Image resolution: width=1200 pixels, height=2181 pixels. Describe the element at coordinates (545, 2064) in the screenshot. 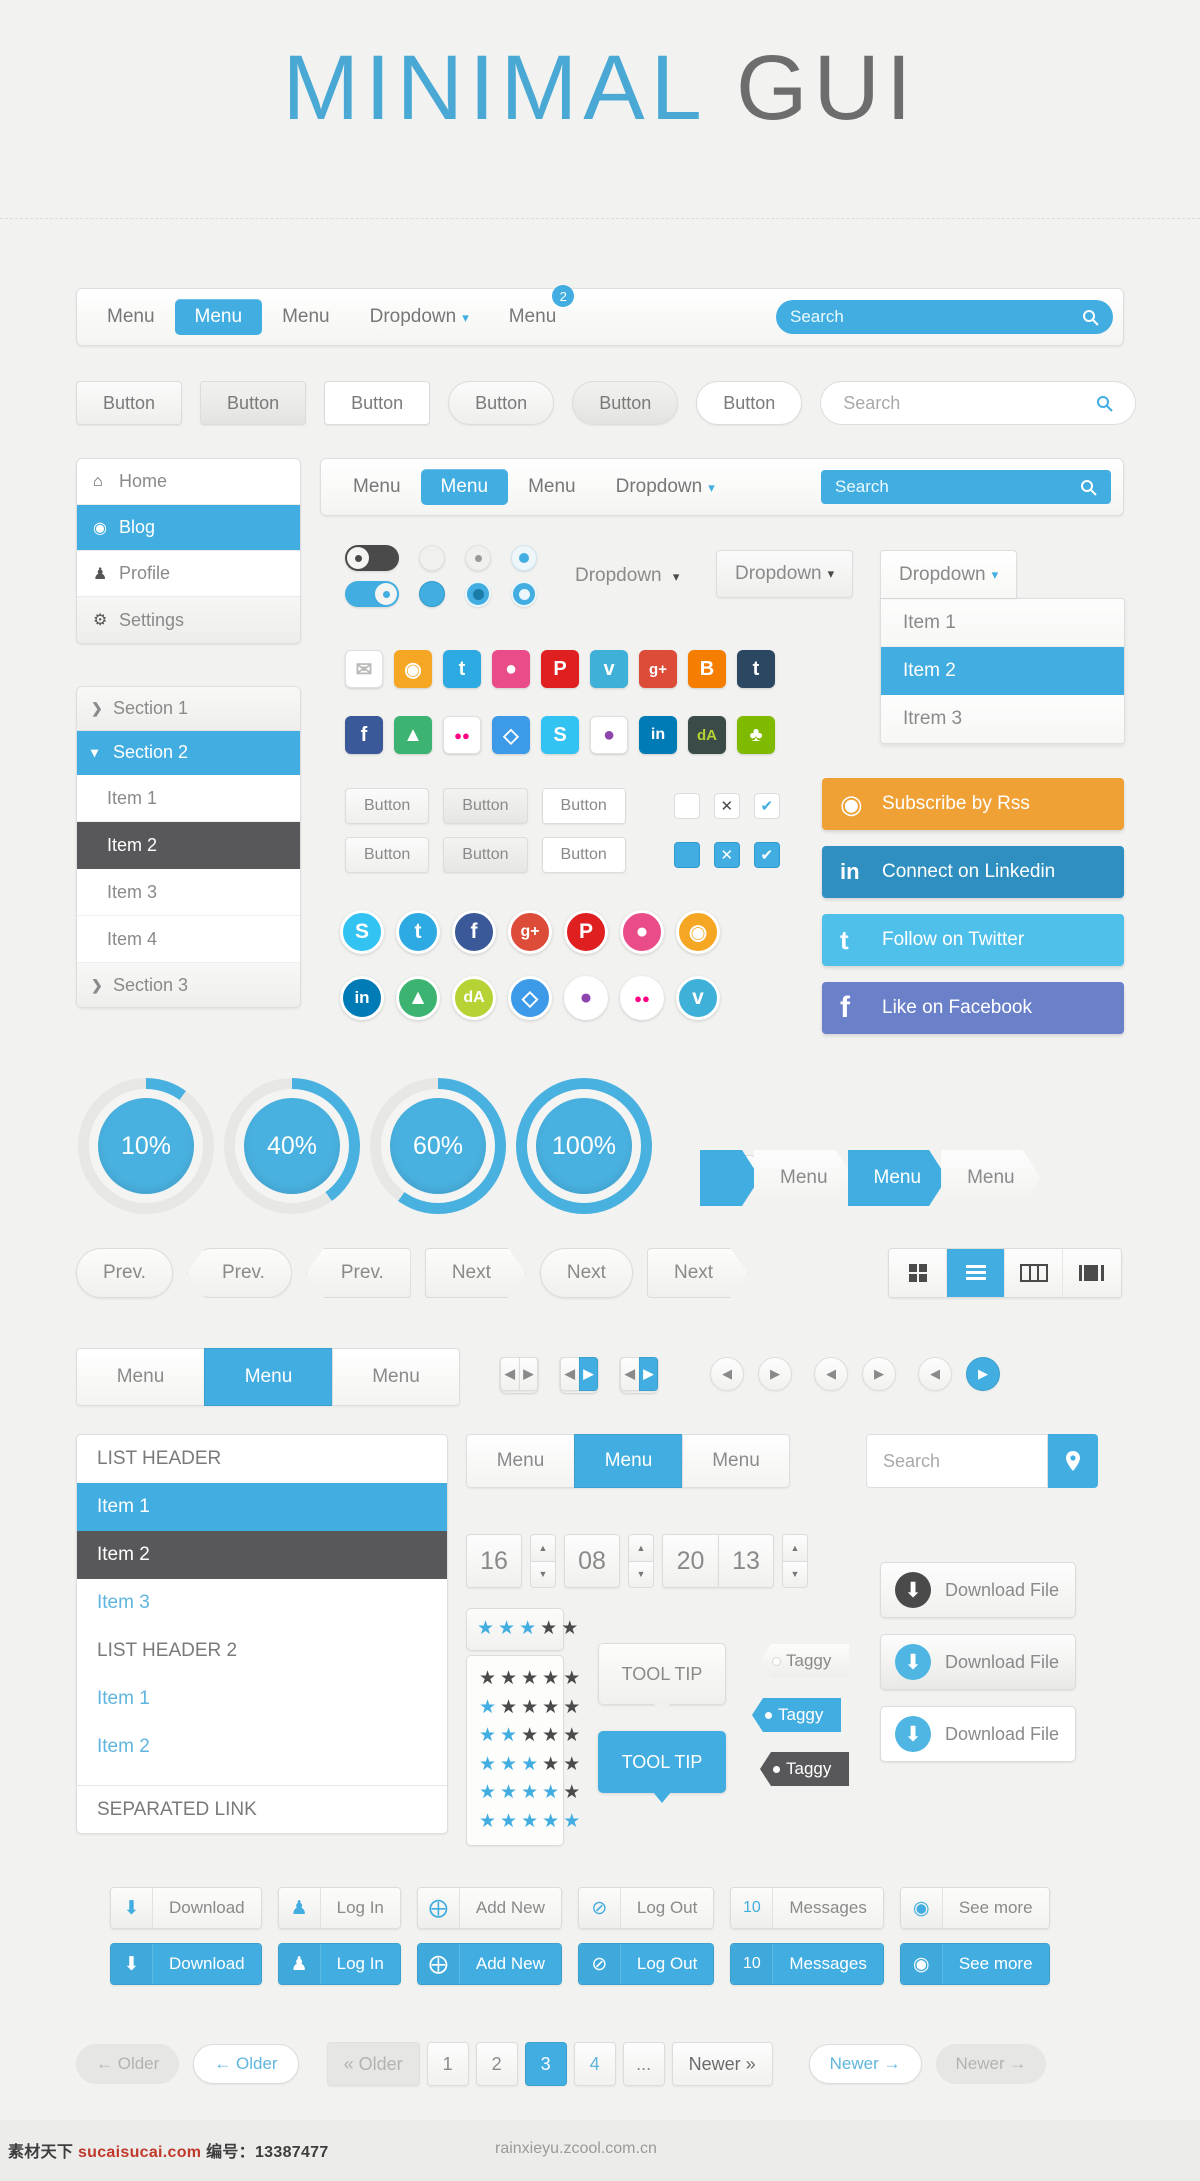

I see `page-number-3-active: 3` at that location.